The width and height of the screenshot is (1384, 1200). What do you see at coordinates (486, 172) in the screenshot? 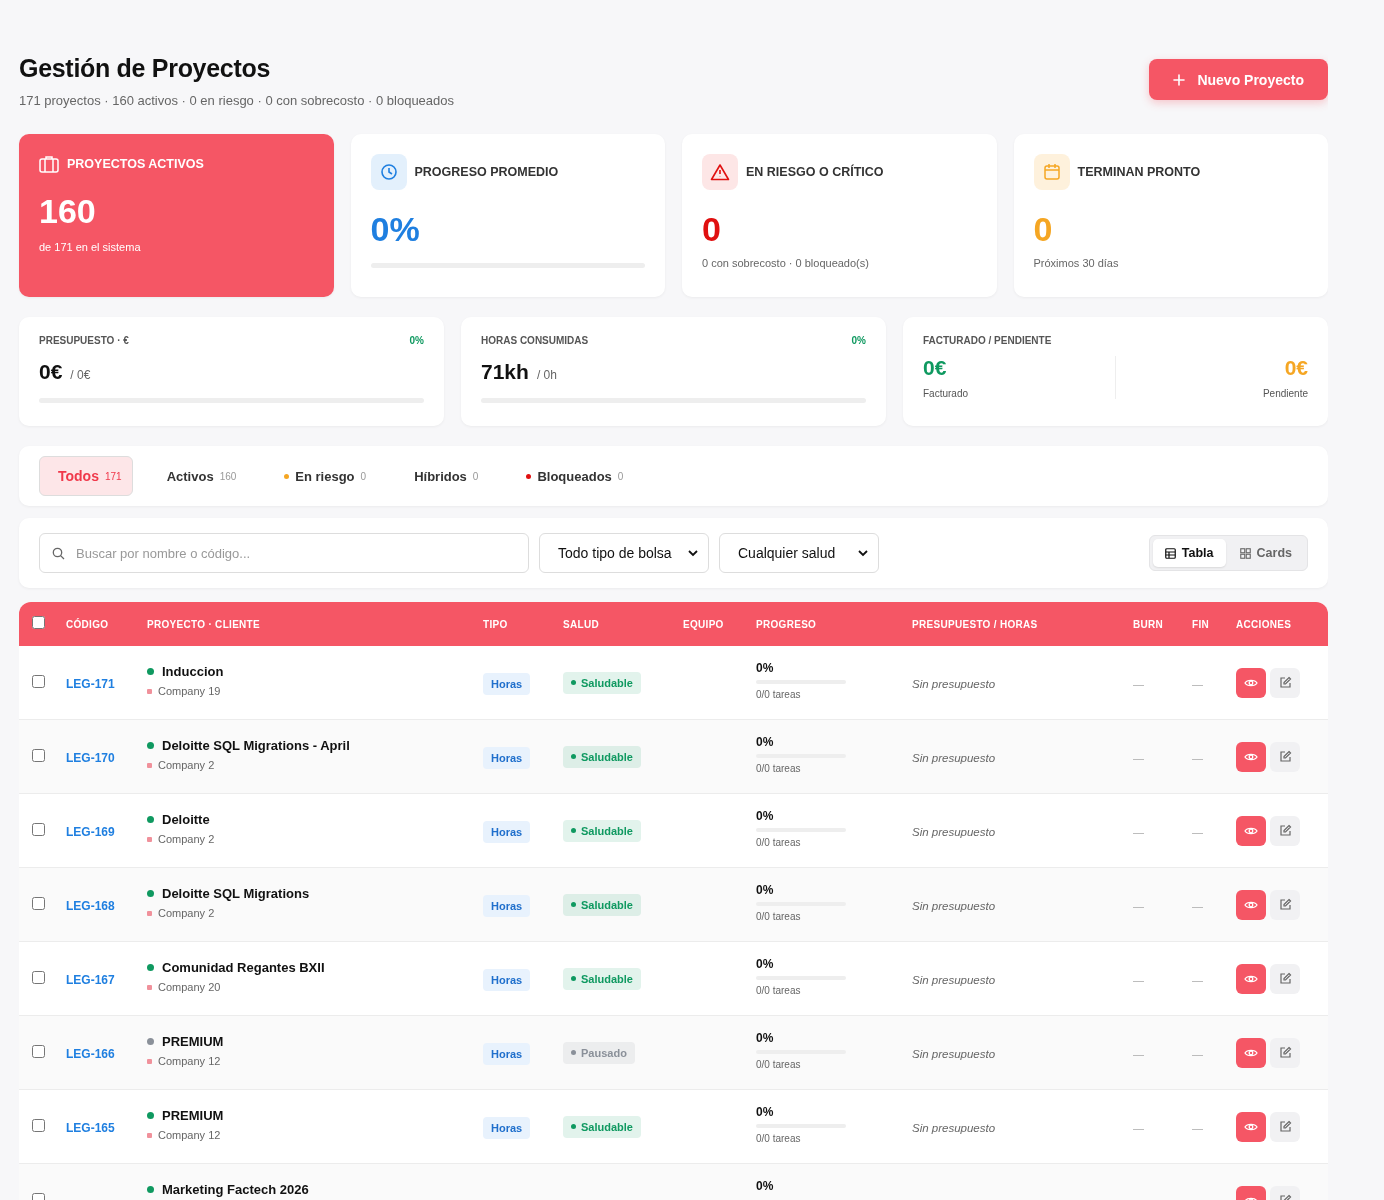
I see `stat-label: PROGRESO PROMEDIO` at bounding box center [486, 172].